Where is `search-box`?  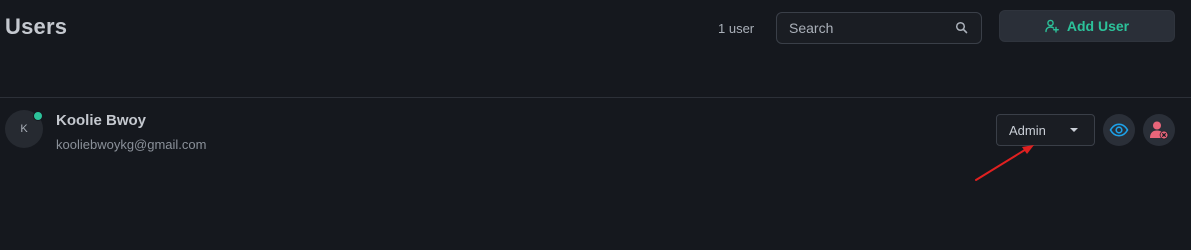 search-box is located at coordinates (879, 28).